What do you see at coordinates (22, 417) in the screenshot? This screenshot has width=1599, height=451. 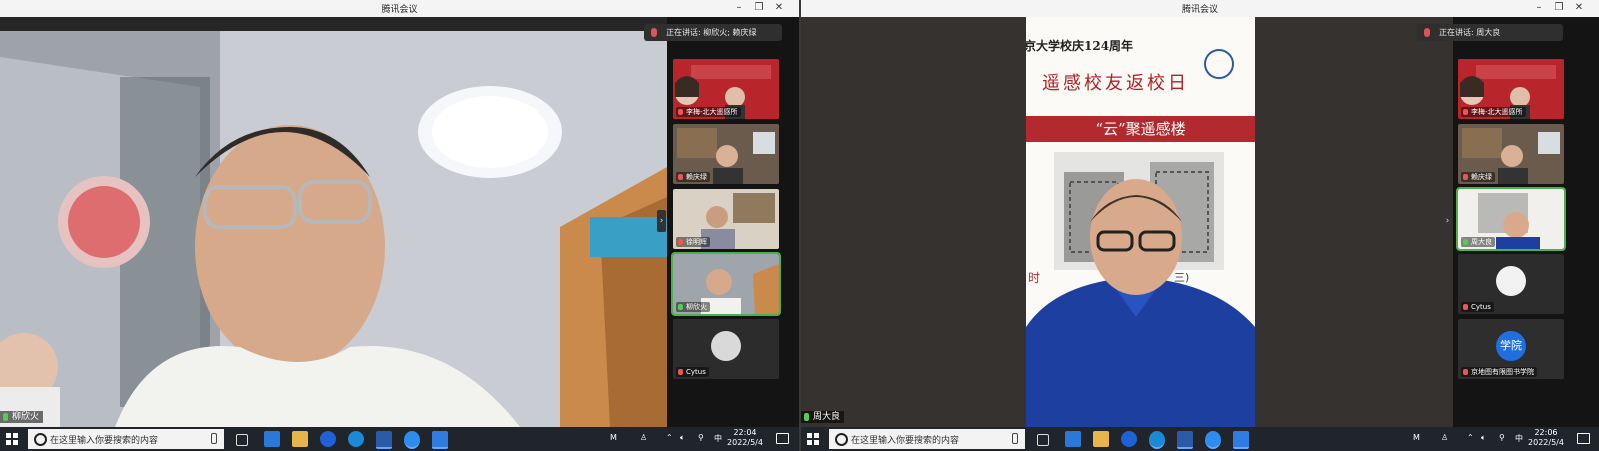 I see `main-speaker-label: 柳欣火` at bounding box center [22, 417].